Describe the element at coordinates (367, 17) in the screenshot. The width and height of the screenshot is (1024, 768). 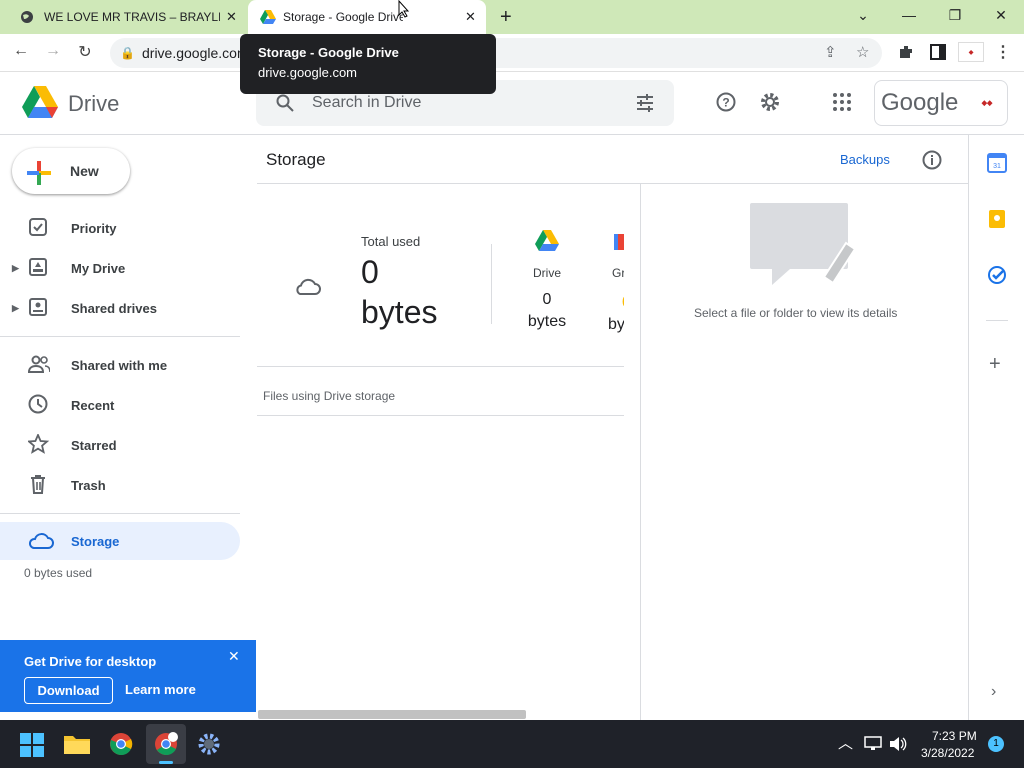
I see `browser-tab-active: Storage - Google Drive ✕` at that location.